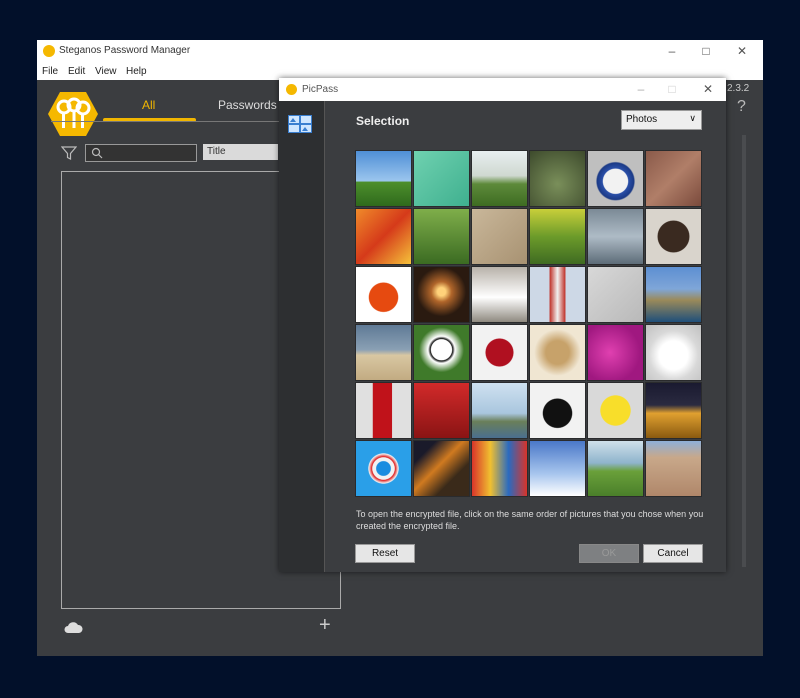 This screenshot has height=698, width=800. Describe the element at coordinates (383, 410) in the screenshot. I see `picture-extinguisher` at that location.